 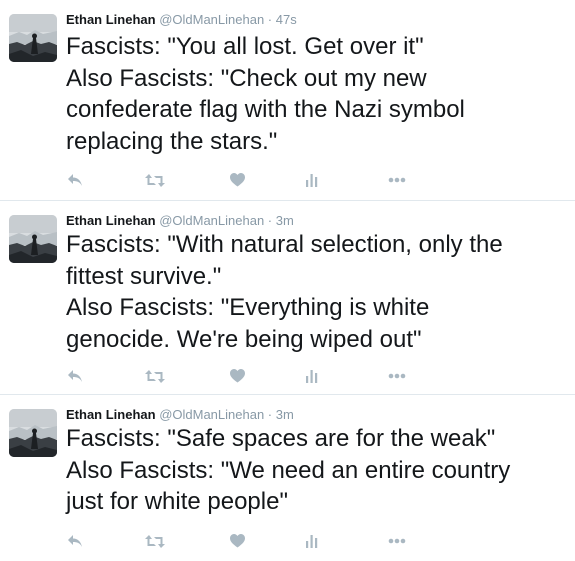 What do you see at coordinates (246, 78) in the screenshot?
I see `tweet-text-line: Also Fascists: "Check out my new` at bounding box center [246, 78].